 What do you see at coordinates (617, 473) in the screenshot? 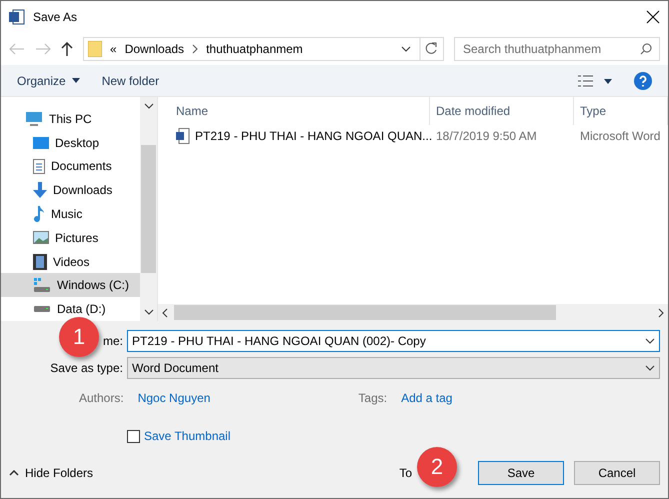
I see `cancel-button: Cancel` at bounding box center [617, 473].